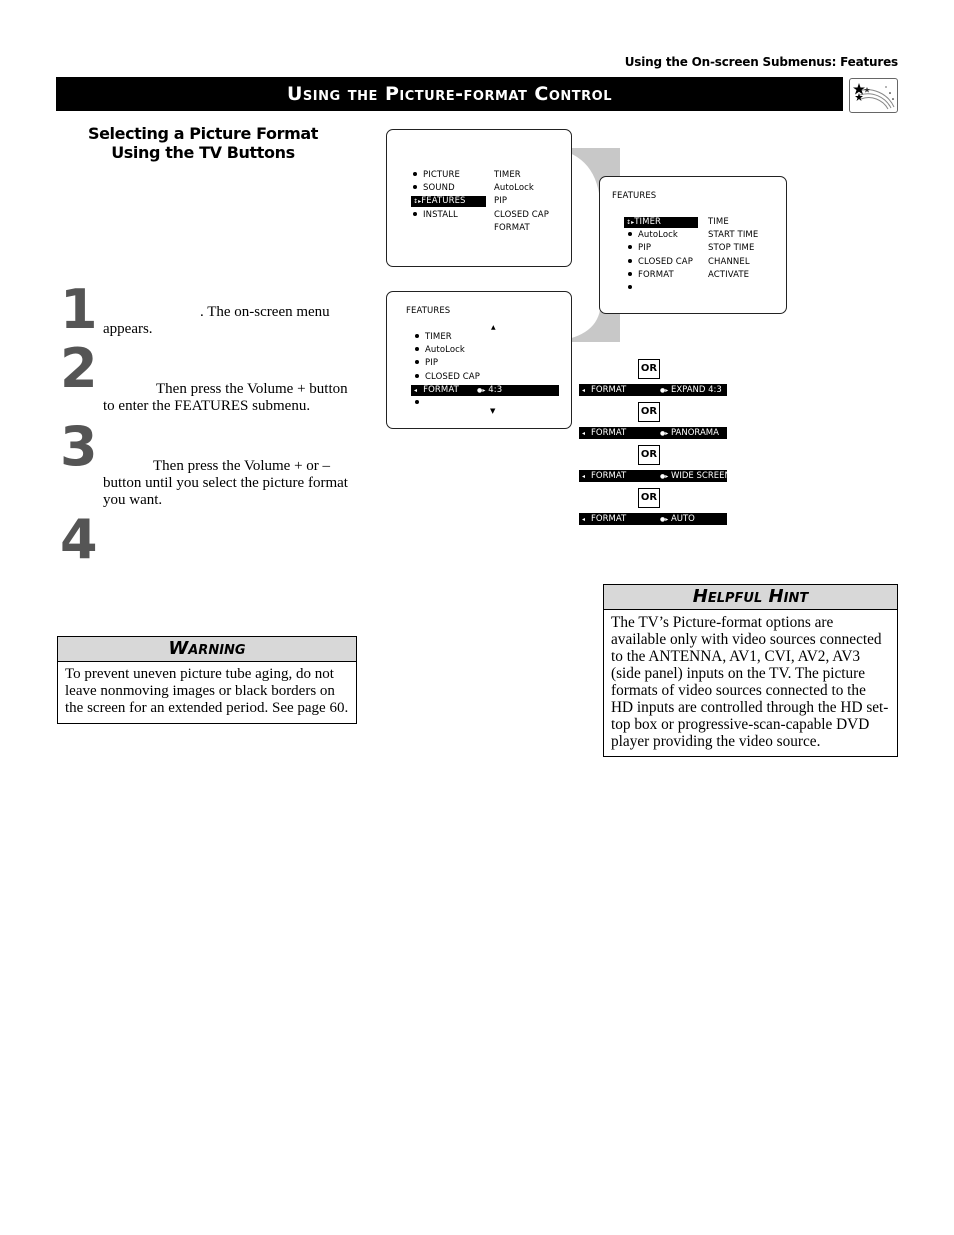 This screenshot has width=954, height=1235. I want to click on submenu-item-format: FORMAT, so click(512, 228).